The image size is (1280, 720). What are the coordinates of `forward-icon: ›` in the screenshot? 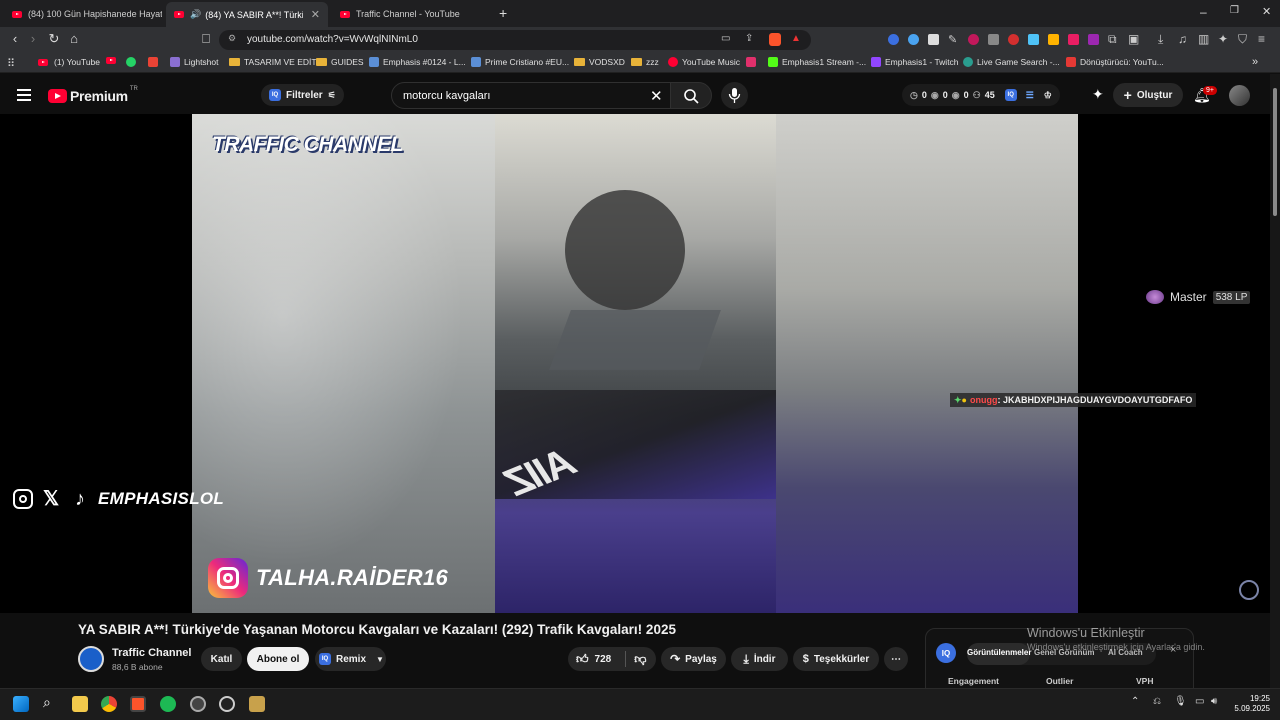 It's located at (33, 39).